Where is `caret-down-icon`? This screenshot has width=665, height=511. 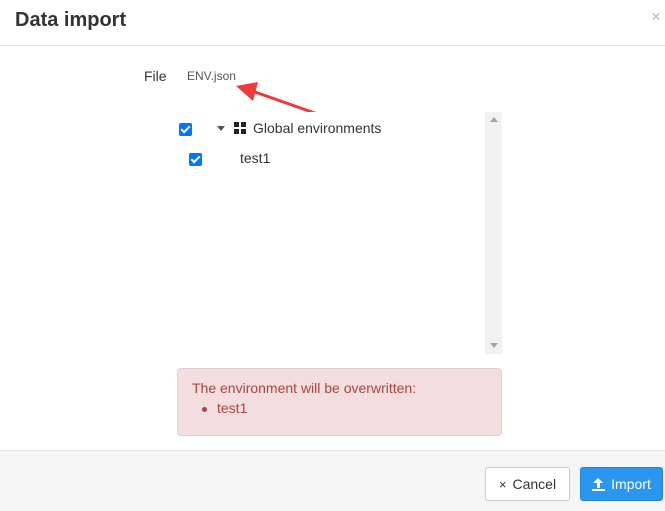 caret-down-icon is located at coordinates (221, 128).